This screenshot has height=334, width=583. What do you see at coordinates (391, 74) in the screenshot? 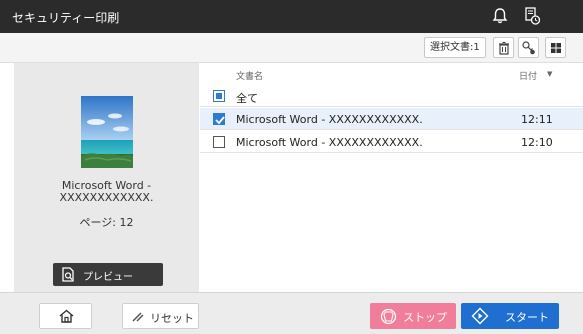
I see `list-header: 文書名 日付 ▼` at bounding box center [391, 74].